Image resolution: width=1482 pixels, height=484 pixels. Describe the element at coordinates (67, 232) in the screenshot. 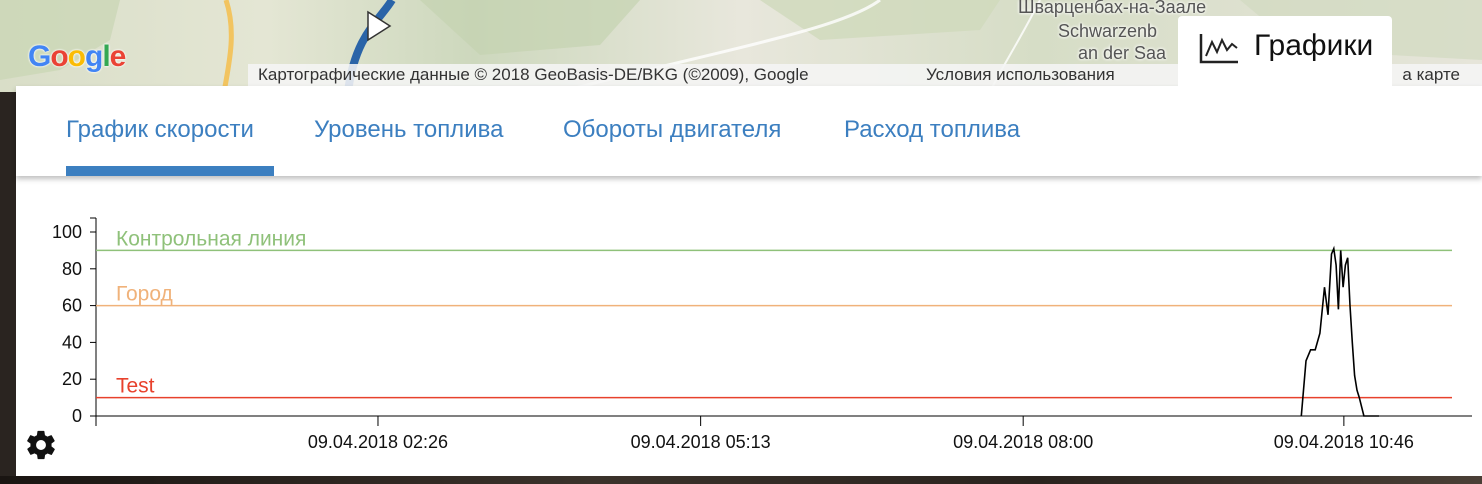

I see `y-tick-label: 100` at that location.